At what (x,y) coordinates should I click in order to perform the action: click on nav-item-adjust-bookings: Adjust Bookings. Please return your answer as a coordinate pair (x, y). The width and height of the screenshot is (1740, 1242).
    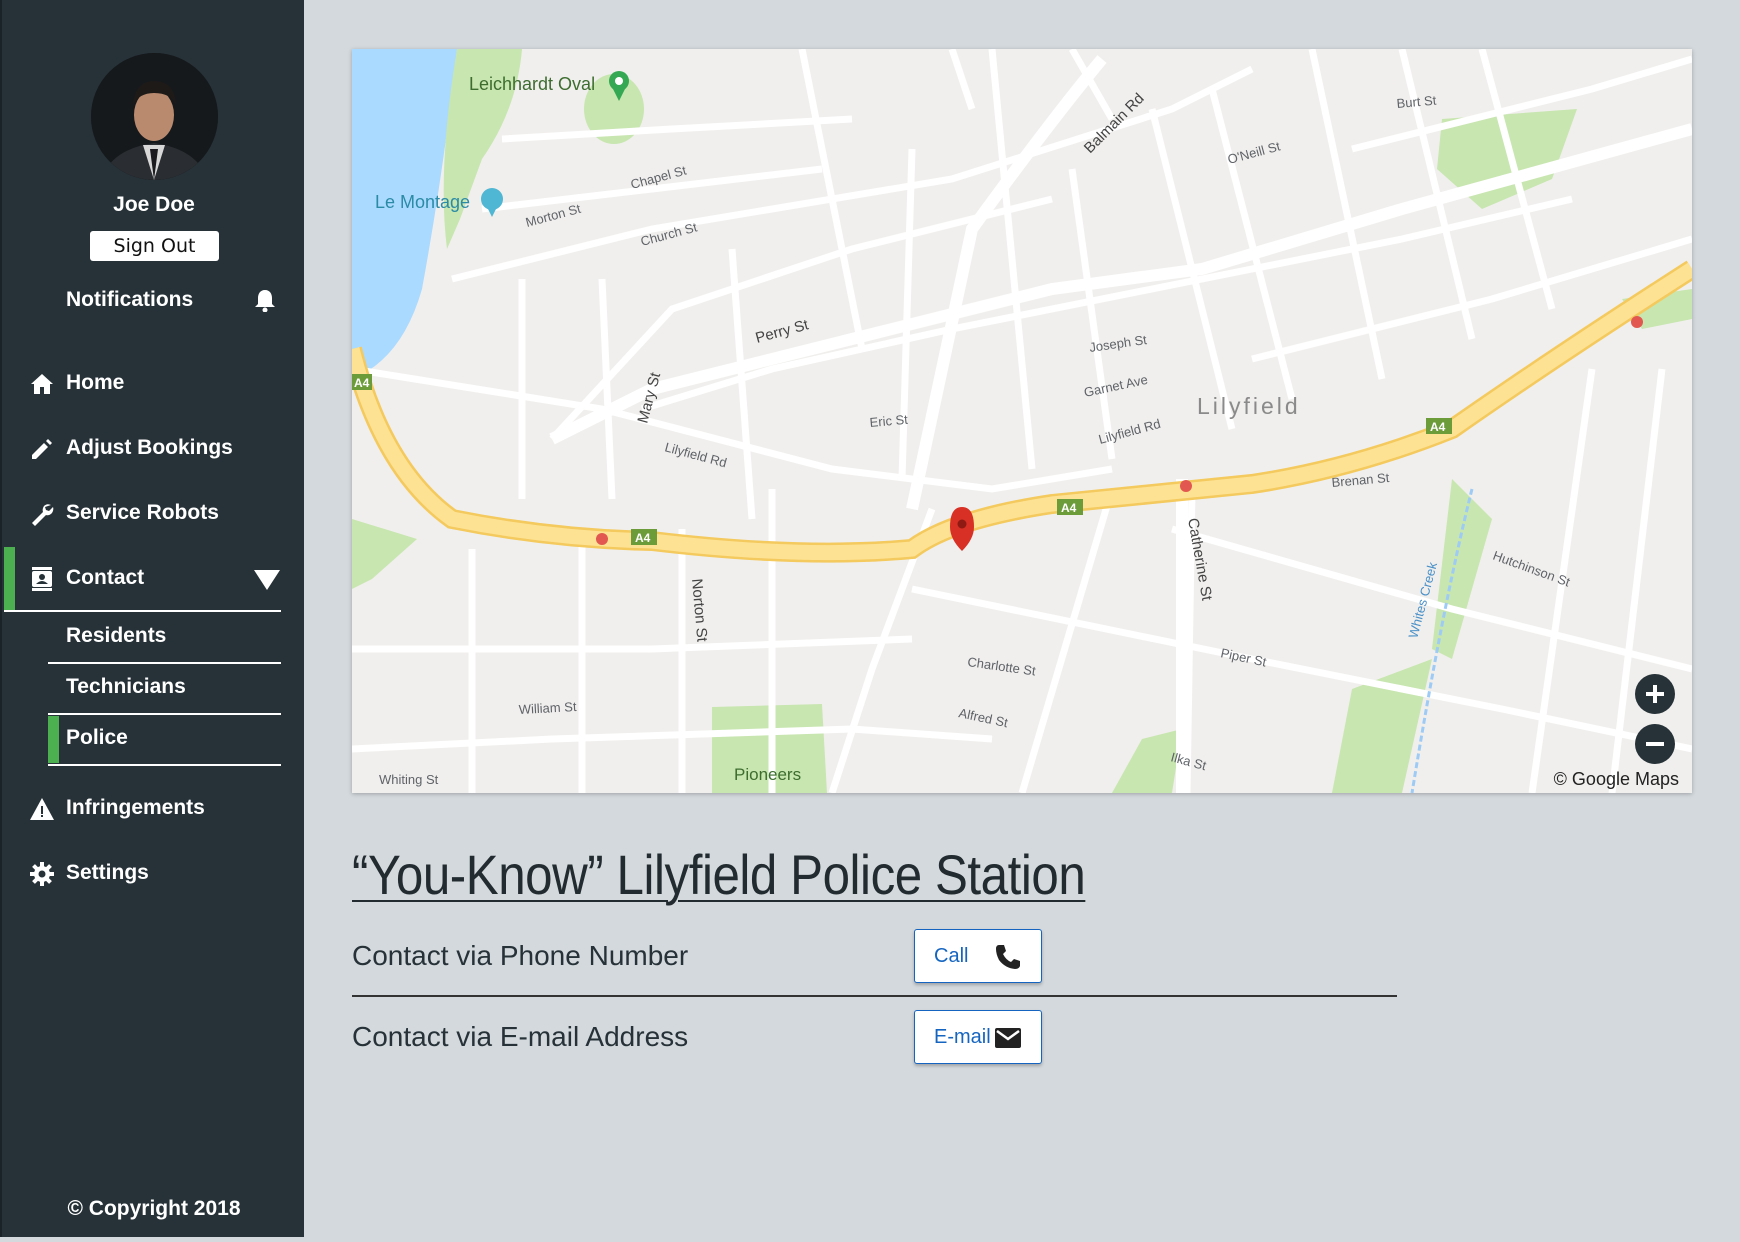
    Looking at the image, I should click on (154, 449).